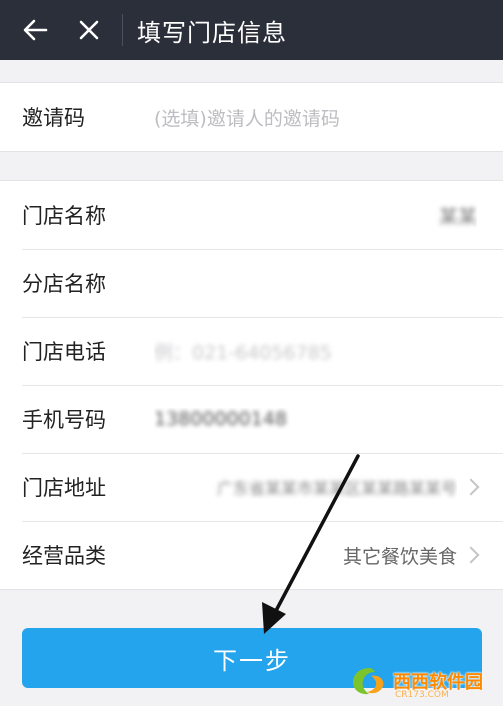 The image size is (503, 706). Describe the element at coordinates (251, 283) in the screenshot. I see `branch-name-row: 分店名称` at that location.